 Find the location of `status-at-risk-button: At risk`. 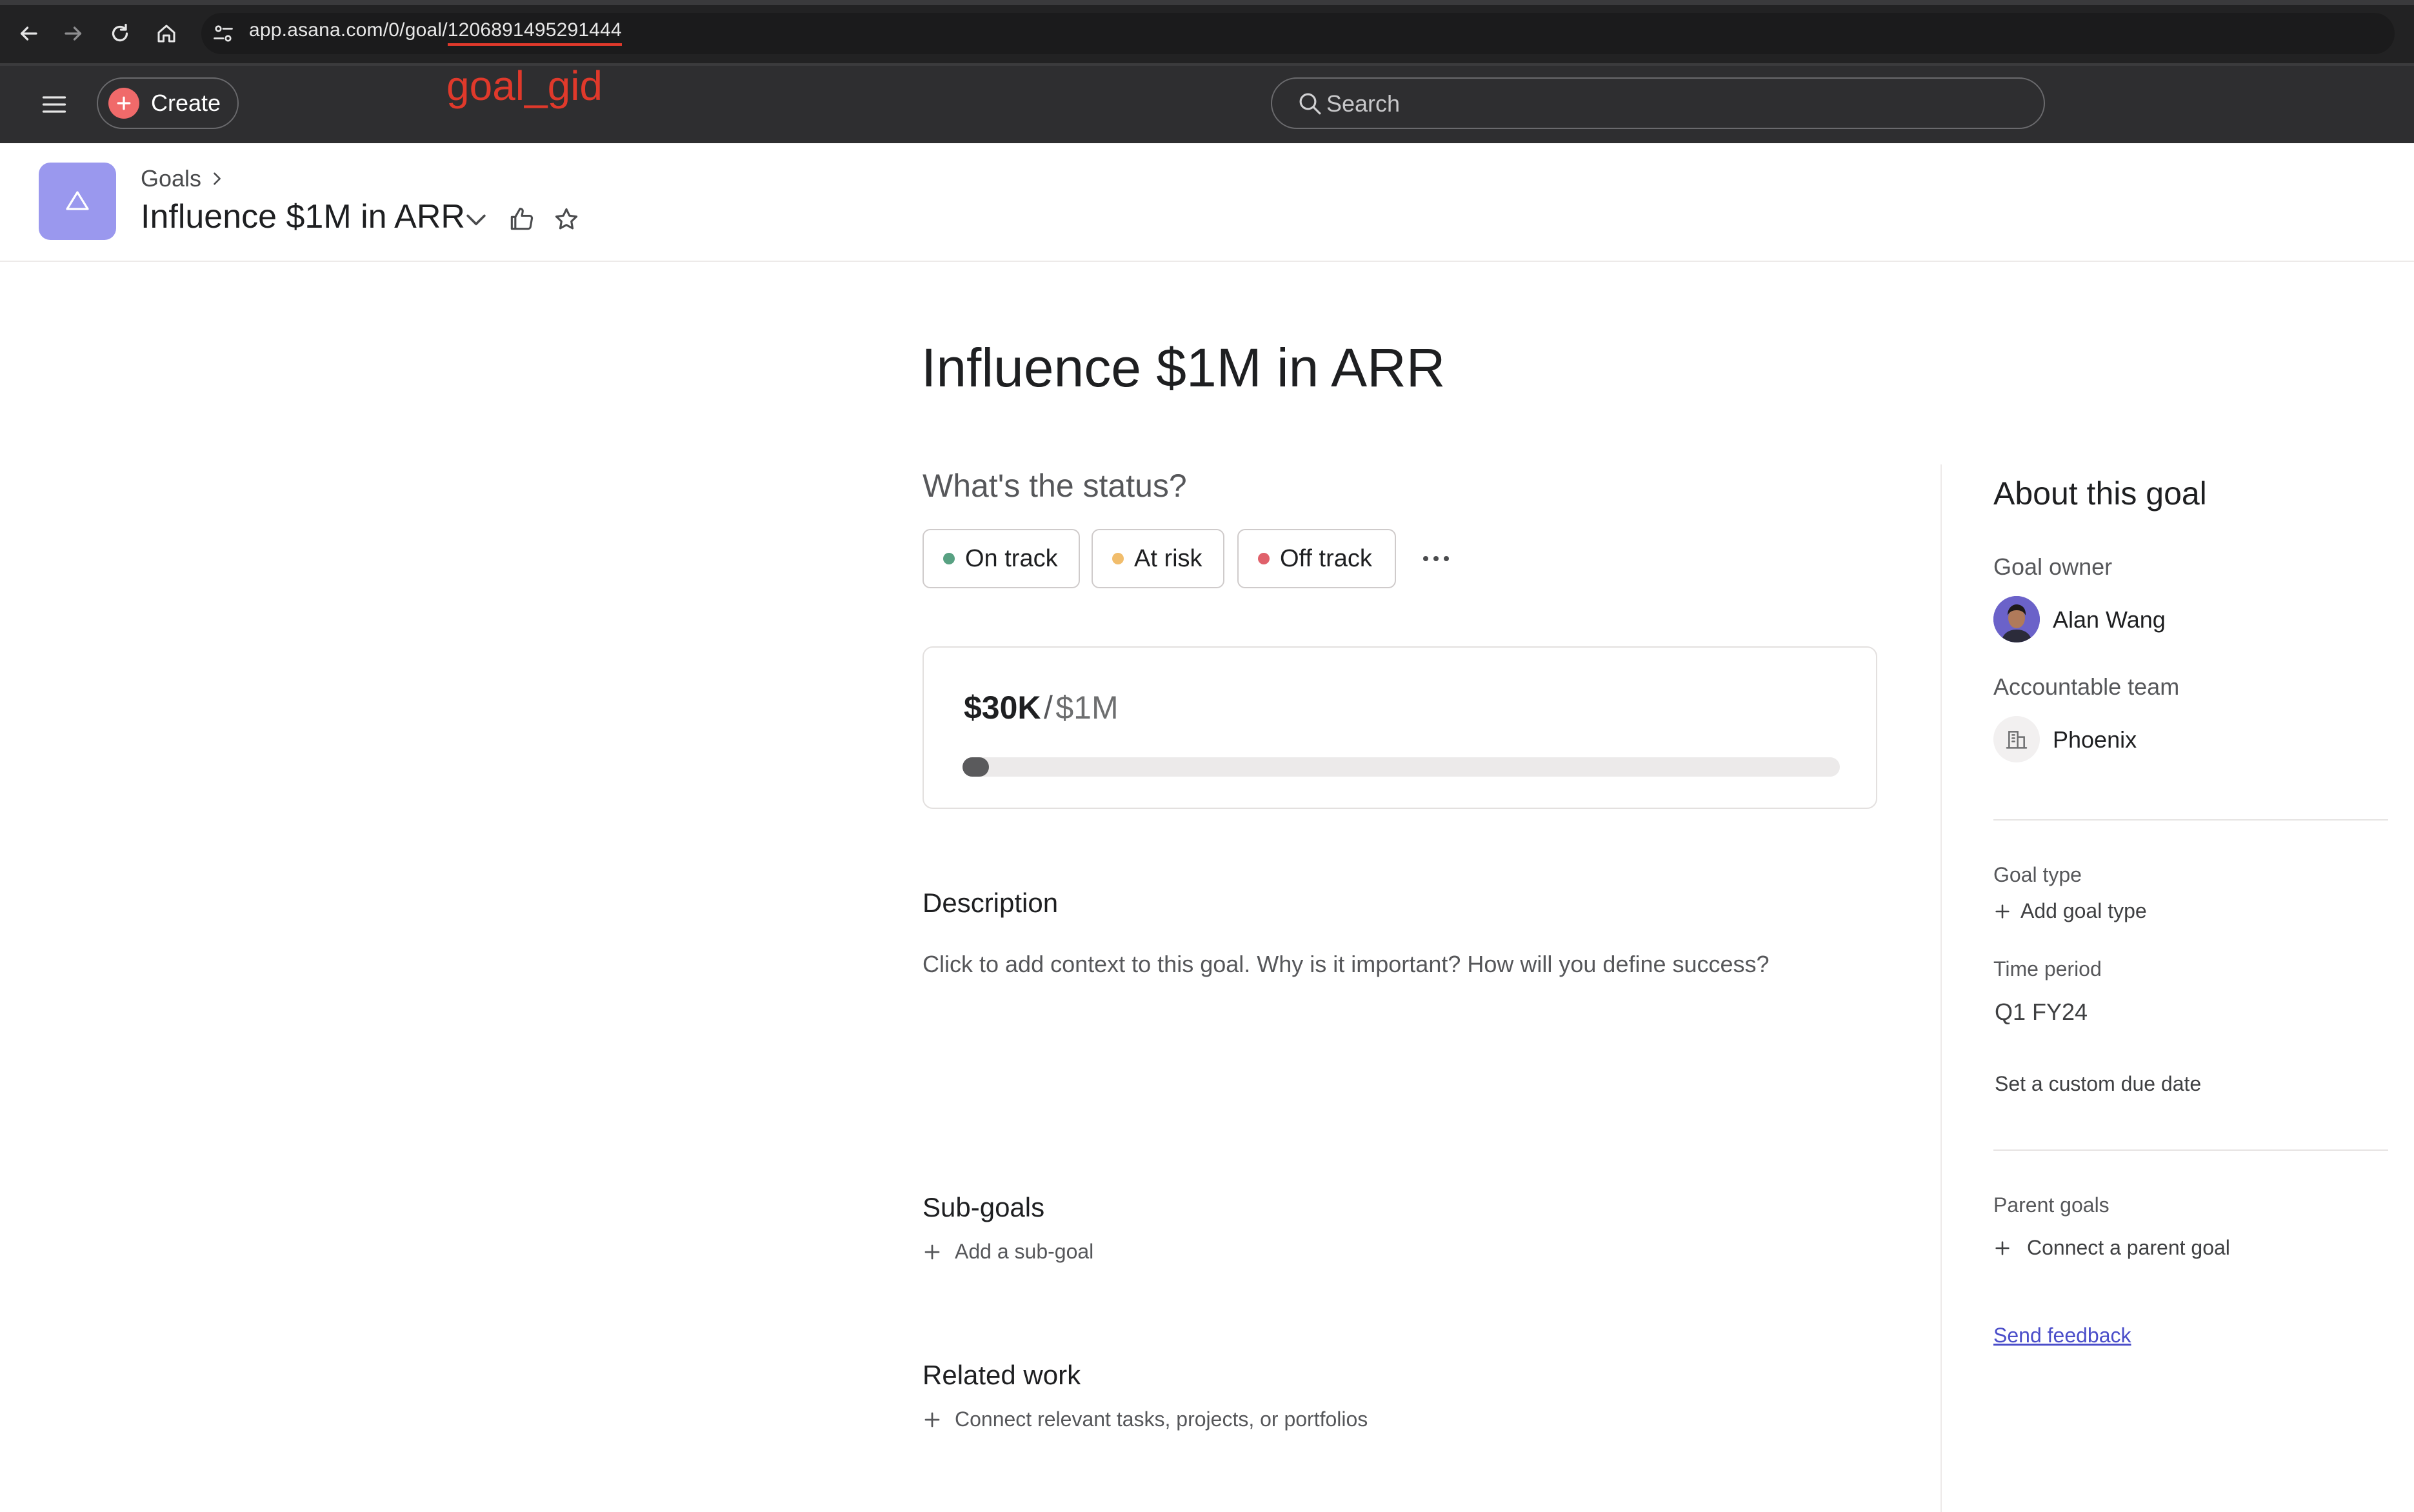

status-at-risk-button: At risk is located at coordinates (1158, 558).